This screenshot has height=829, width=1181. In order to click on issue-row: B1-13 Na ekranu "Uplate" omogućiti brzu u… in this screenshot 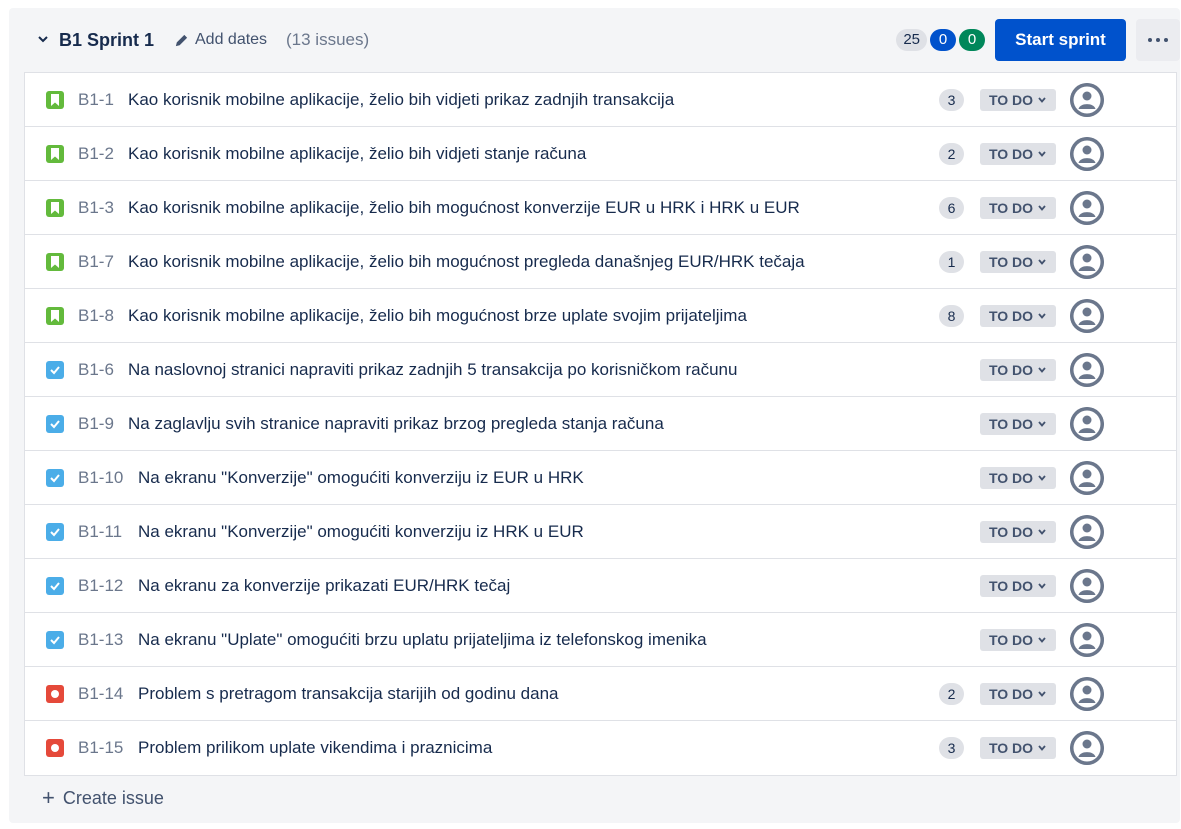, I will do `click(600, 640)`.